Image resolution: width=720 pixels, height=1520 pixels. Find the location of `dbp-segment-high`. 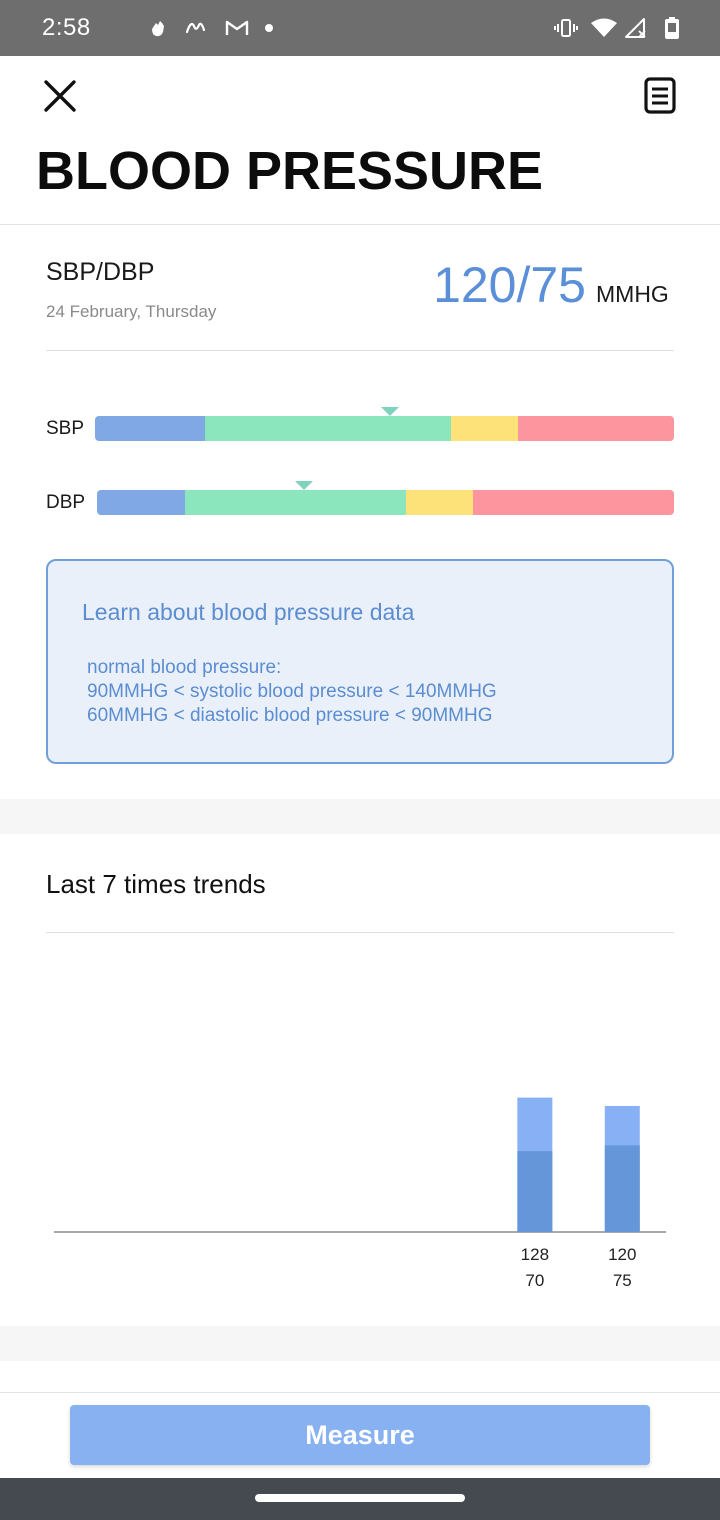

dbp-segment-high is located at coordinates (573, 502).